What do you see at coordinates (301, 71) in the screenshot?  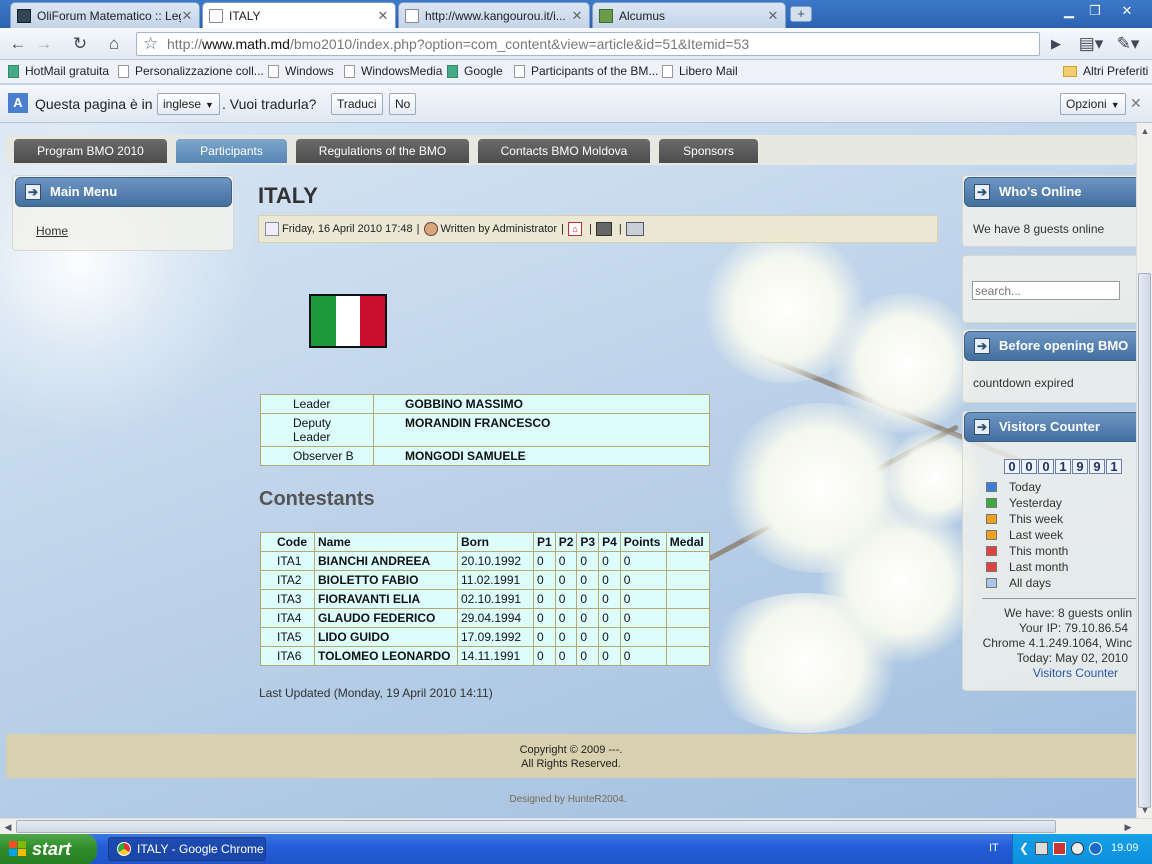 I see `bookmark-windows: Windows` at bounding box center [301, 71].